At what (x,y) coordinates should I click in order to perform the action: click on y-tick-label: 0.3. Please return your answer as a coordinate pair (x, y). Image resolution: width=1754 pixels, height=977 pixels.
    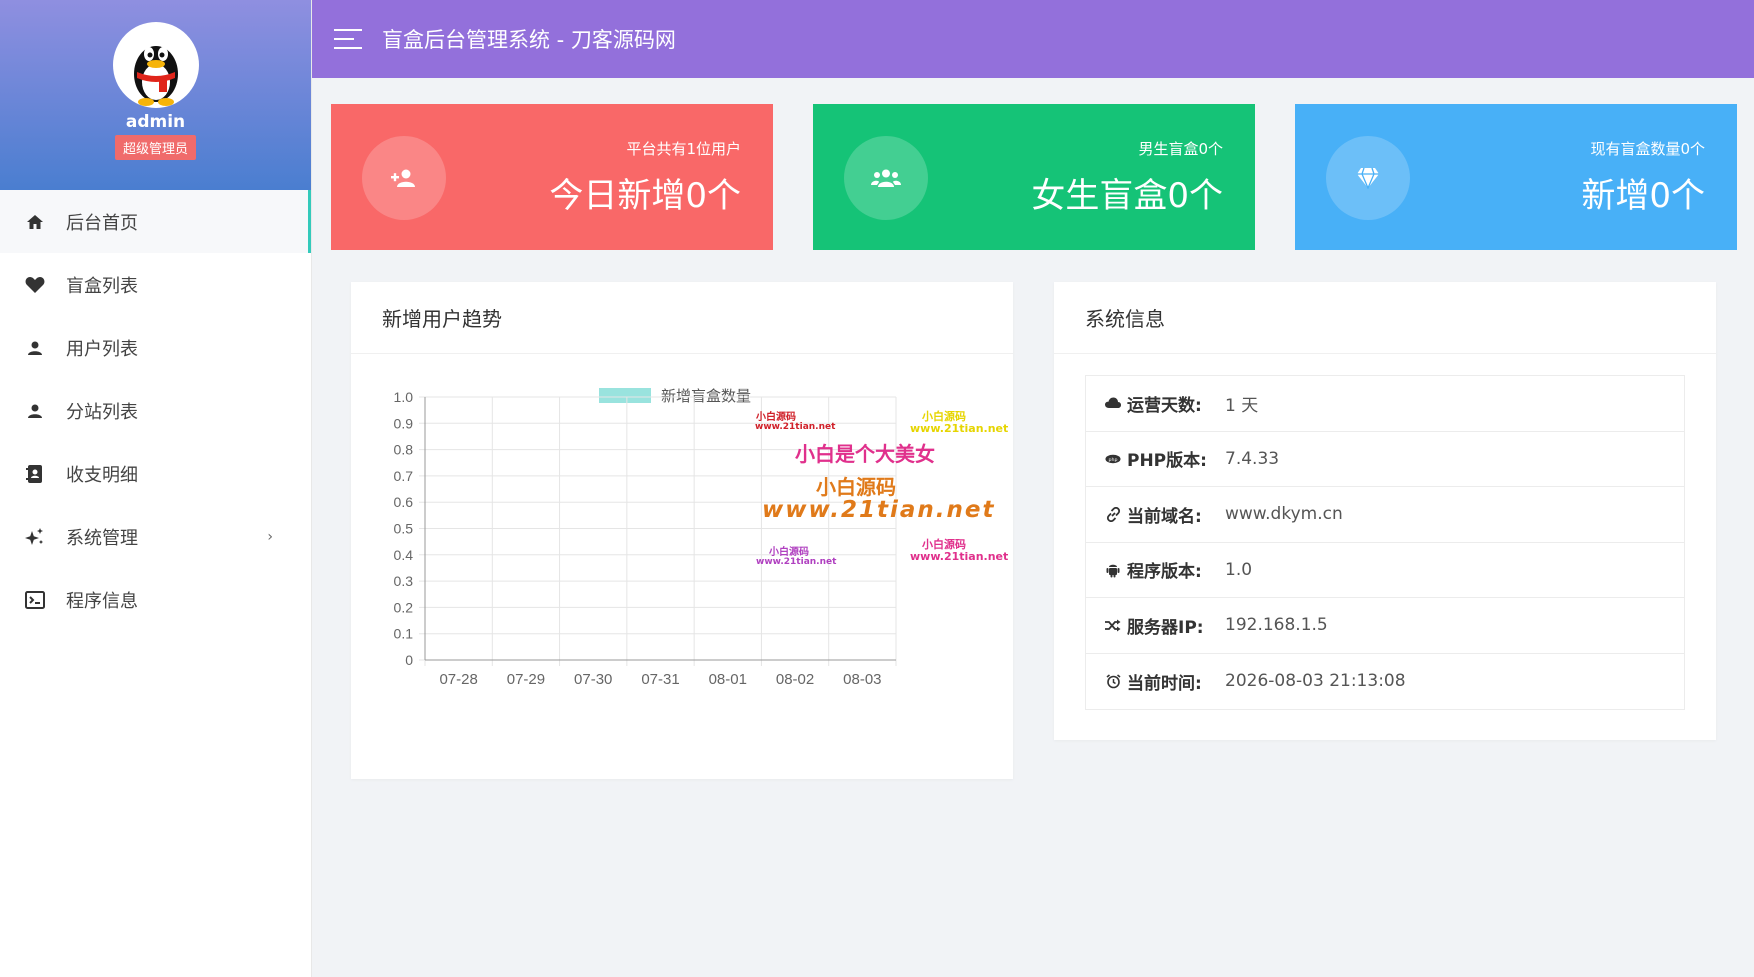
    Looking at the image, I should click on (404, 581).